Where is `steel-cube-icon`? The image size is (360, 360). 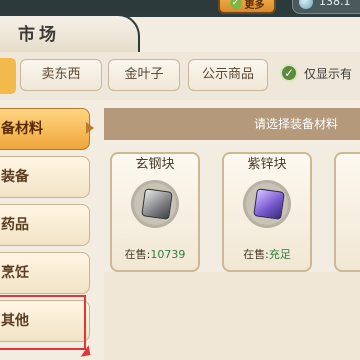 steel-cube-icon is located at coordinates (157, 204).